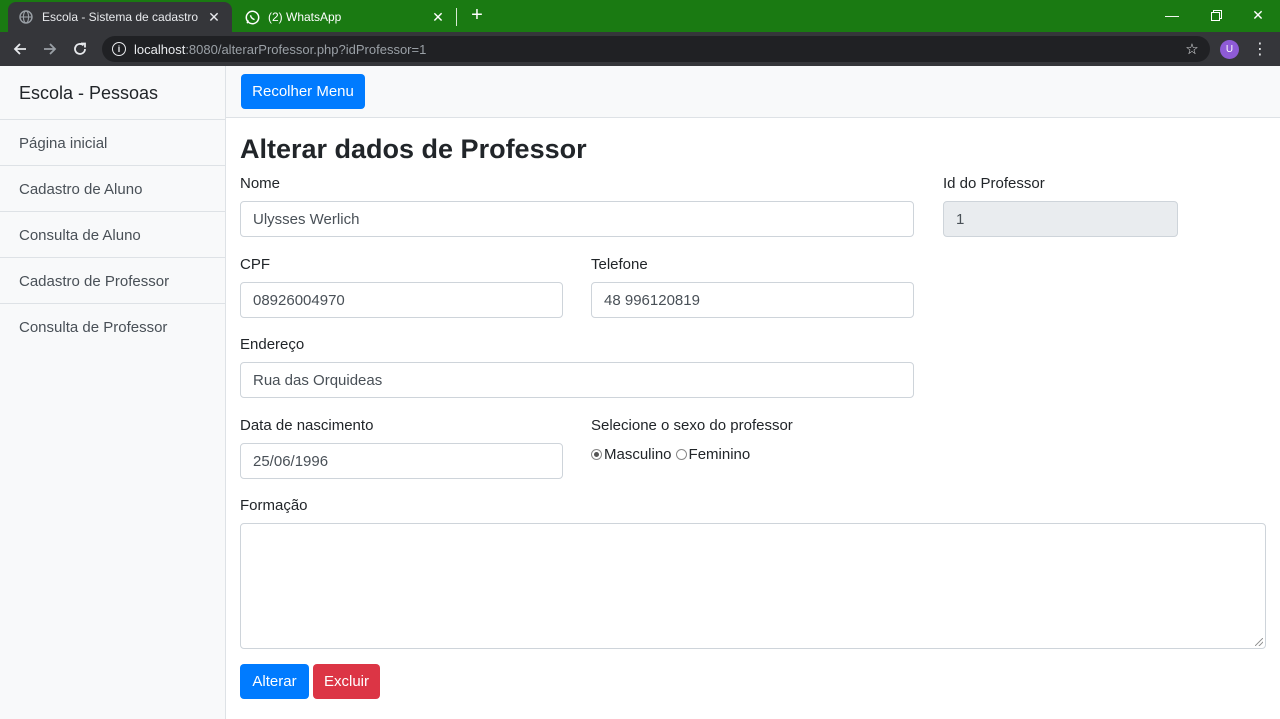  Describe the element at coordinates (753, 586) in the screenshot. I see `formacao-textarea` at that location.